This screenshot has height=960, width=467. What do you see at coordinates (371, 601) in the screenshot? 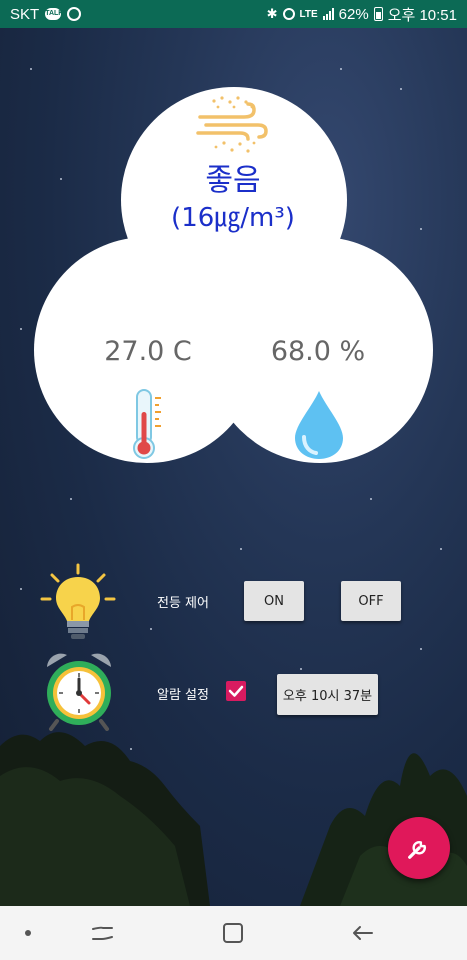
I see `light-off-button: OFF` at bounding box center [371, 601].